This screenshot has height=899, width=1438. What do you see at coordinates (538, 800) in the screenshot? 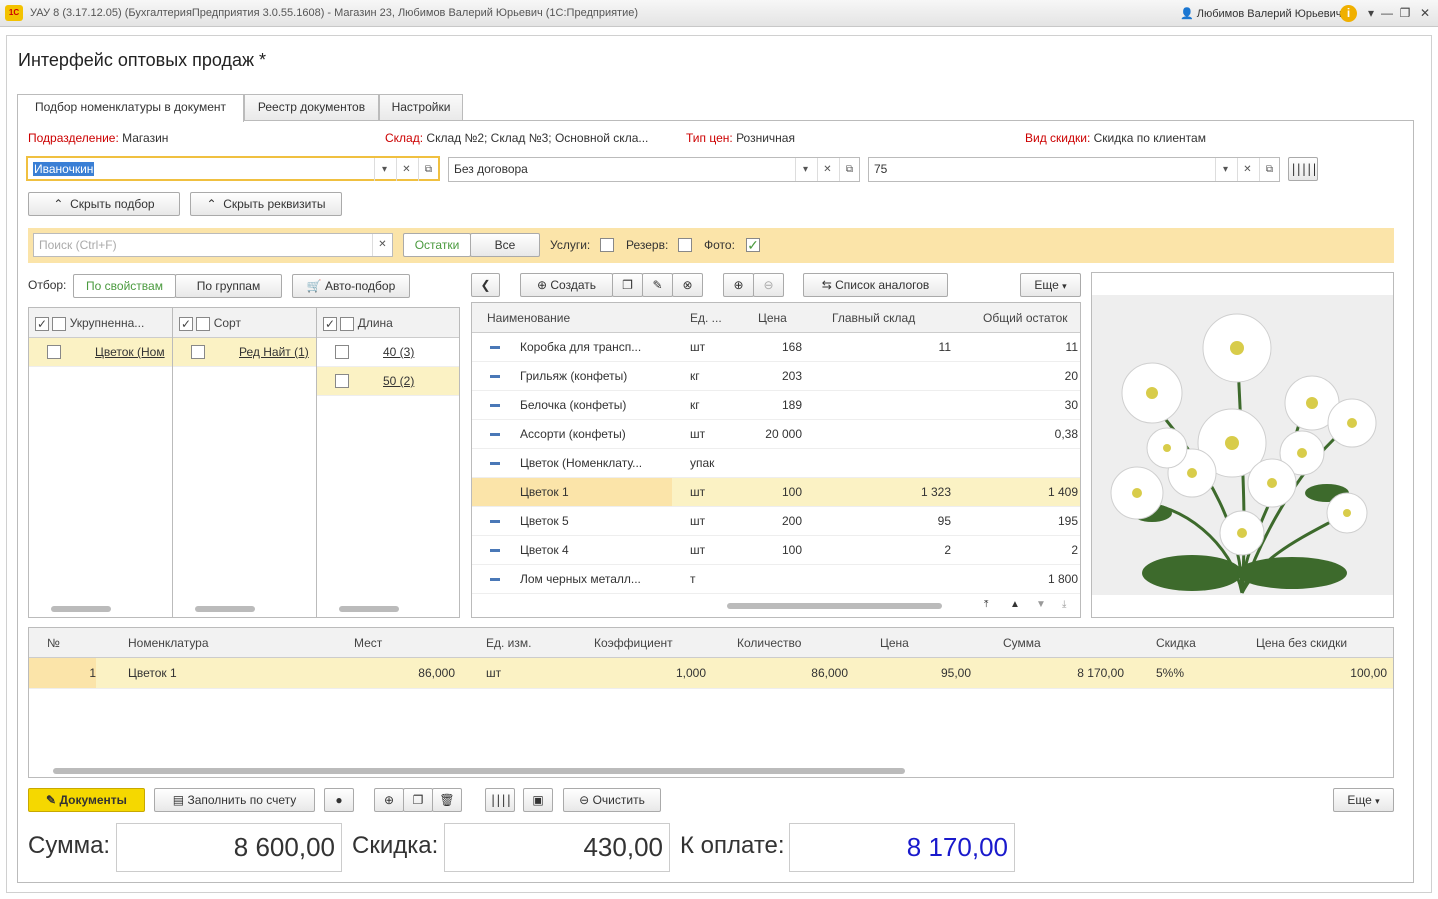
I see `terminal-button: ▣` at bounding box center [538, 800].